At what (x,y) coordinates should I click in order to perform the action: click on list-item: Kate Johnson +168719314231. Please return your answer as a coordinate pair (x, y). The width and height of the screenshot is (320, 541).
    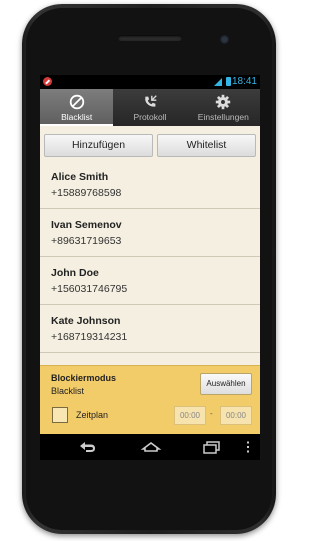
    Looking at the image, I should click on (150, 329).